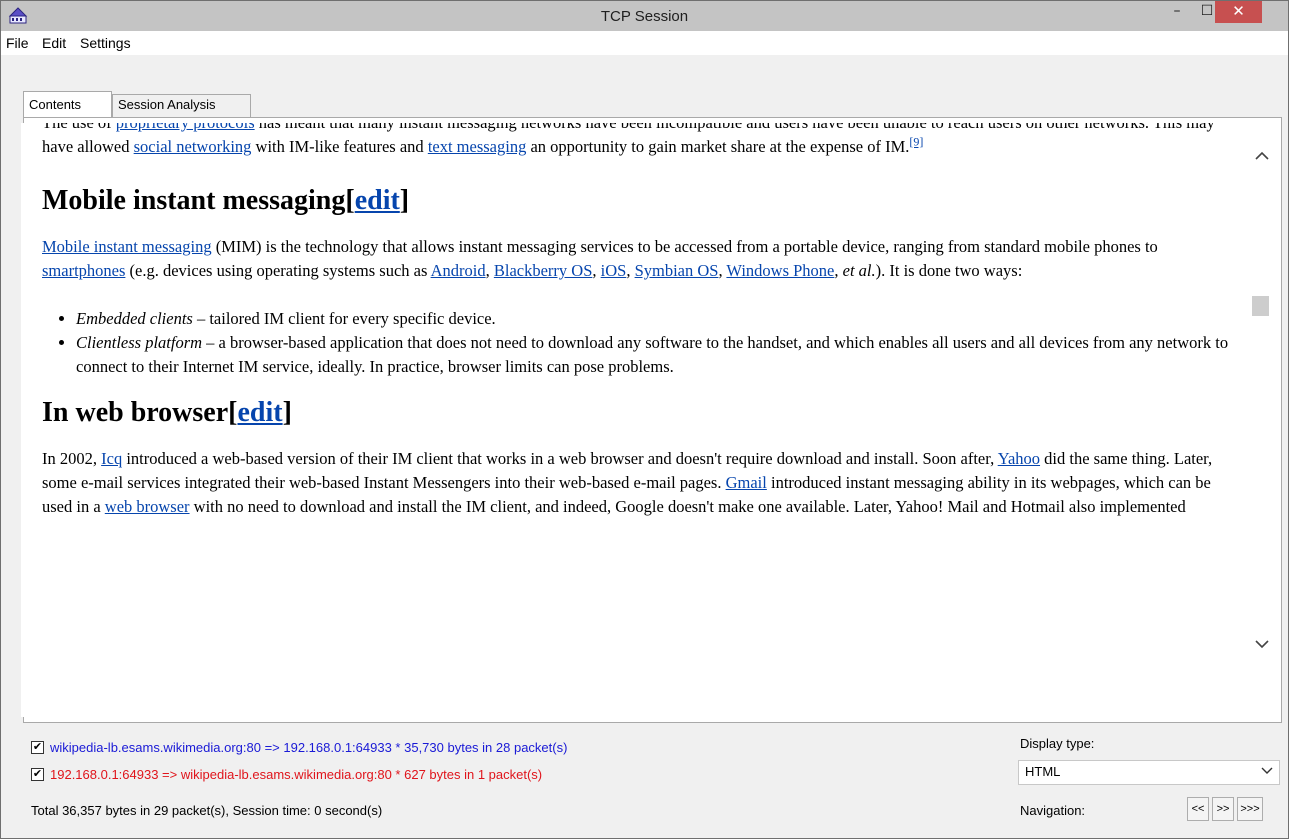  Describe the element at coordinates (916, 142) in the screenshot. I see `reference-9: [9]` at that location.